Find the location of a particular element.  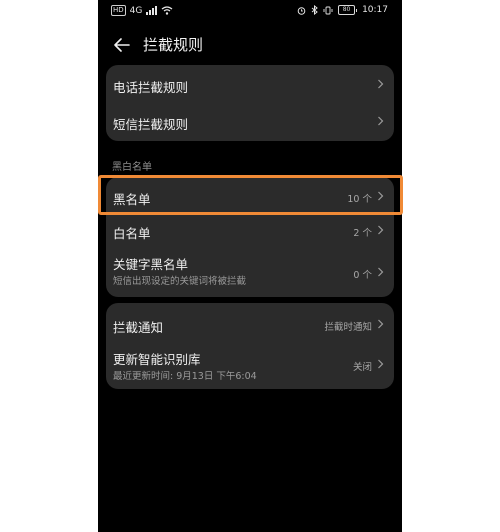

alarm-icon is located at coordinates (301, 10).